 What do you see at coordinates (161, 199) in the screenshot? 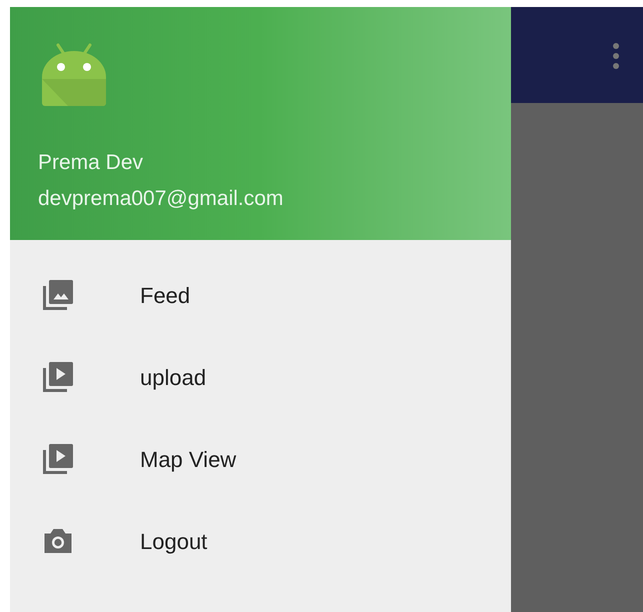
I see `user-email: devprema007@gmail.com` at bounding box center [161, 199].